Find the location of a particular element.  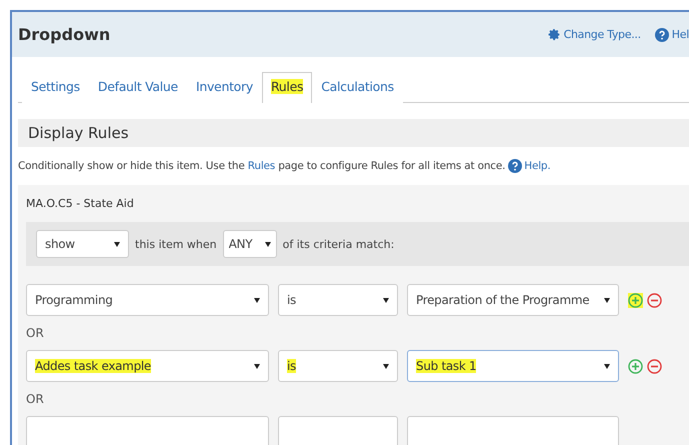

window-title: Dropdown is located at coordinates (65, 34).